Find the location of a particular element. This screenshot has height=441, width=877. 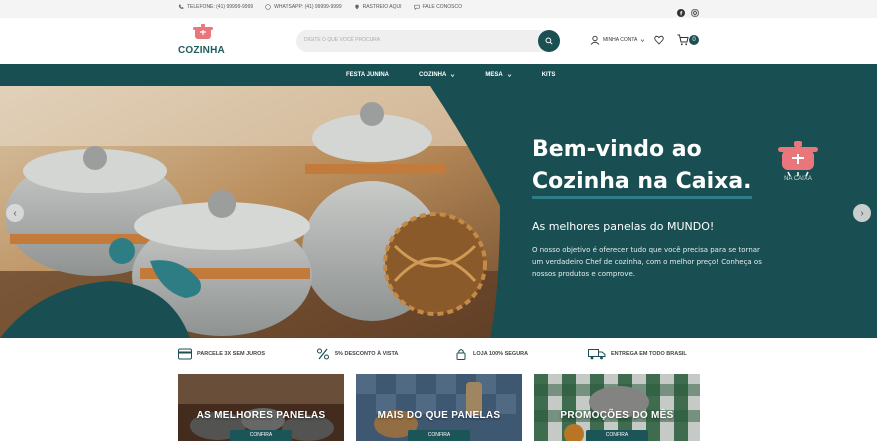

hero-logo: NA CAIXA is located at coordinates (798, 168).